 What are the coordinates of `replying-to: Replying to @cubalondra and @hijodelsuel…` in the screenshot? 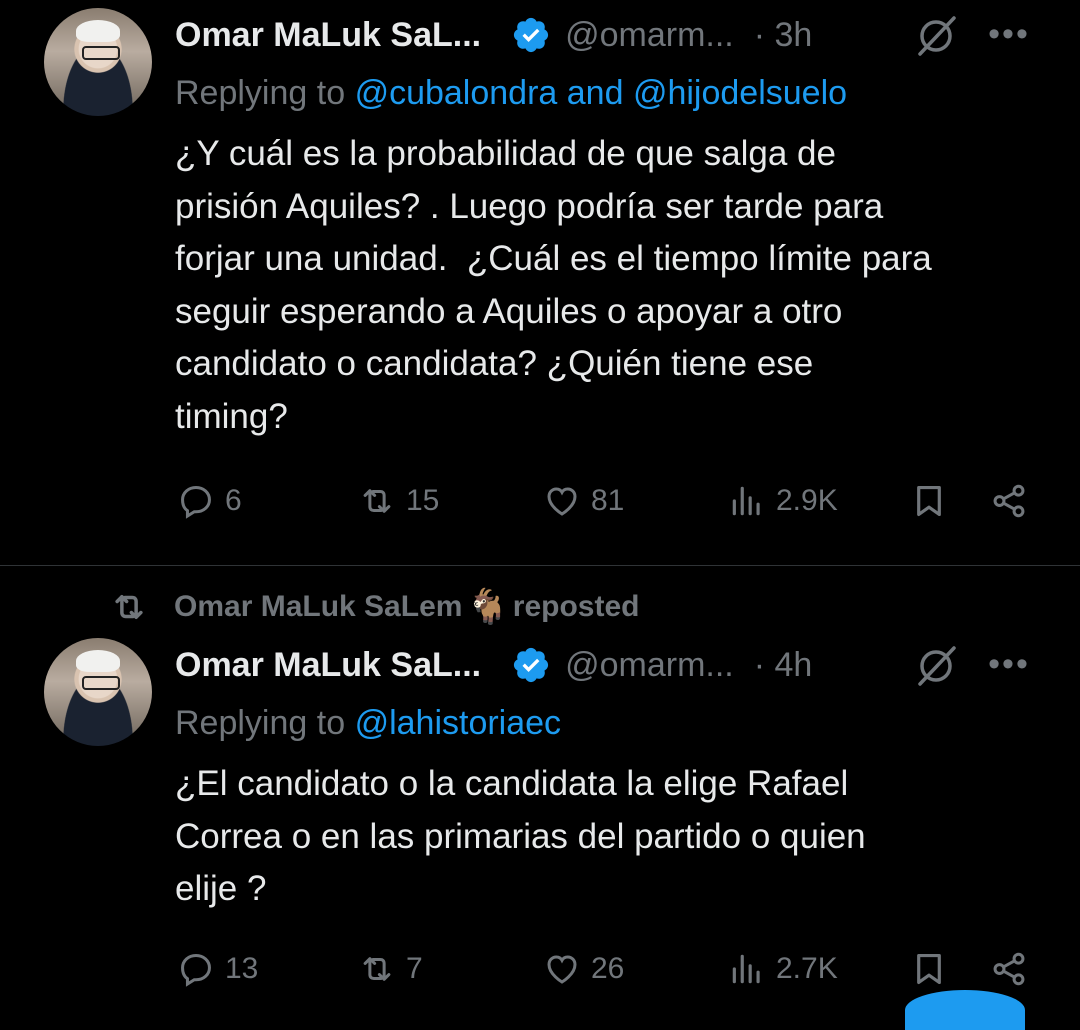 It's located at (511, 93).